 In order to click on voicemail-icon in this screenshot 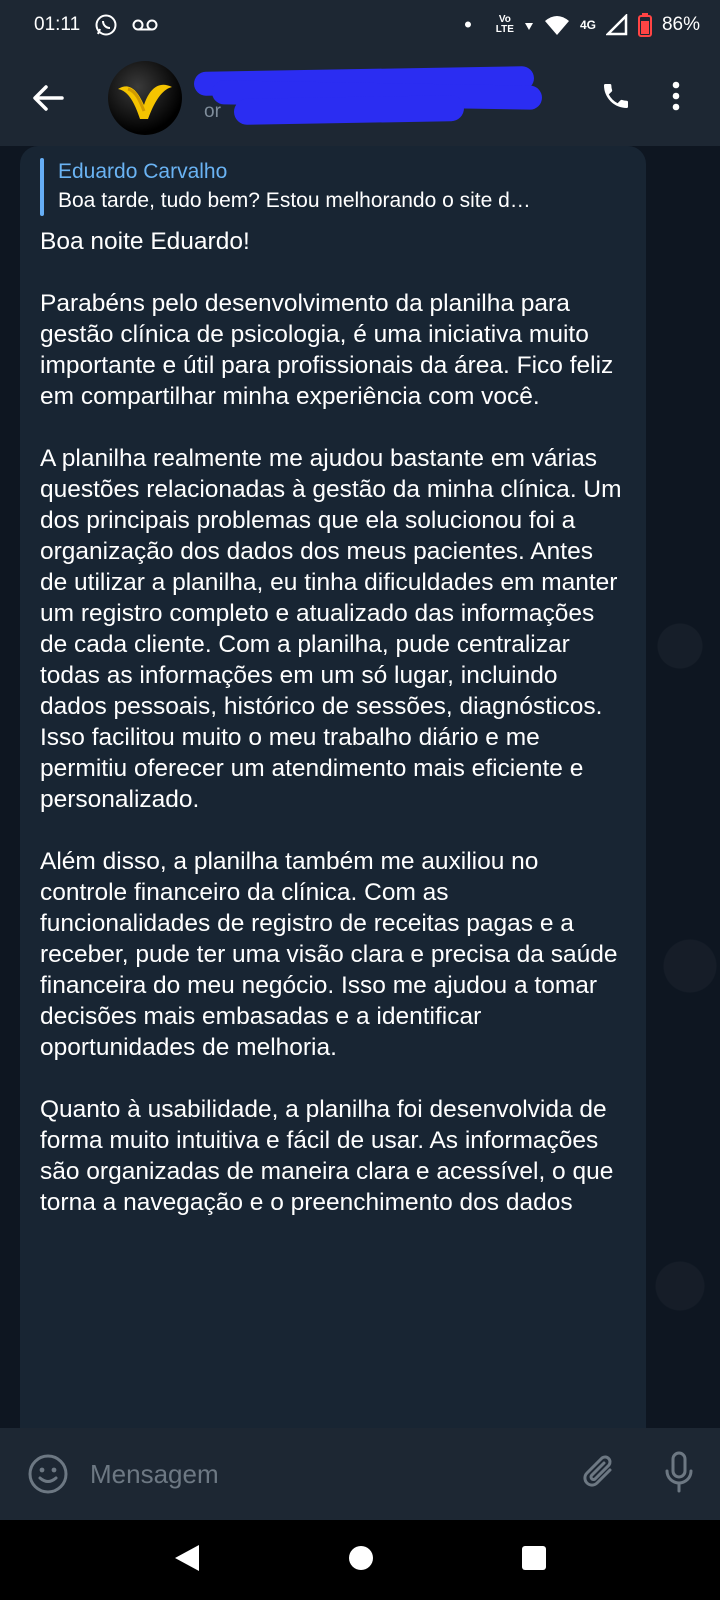, I will do `click(145, 25)`.